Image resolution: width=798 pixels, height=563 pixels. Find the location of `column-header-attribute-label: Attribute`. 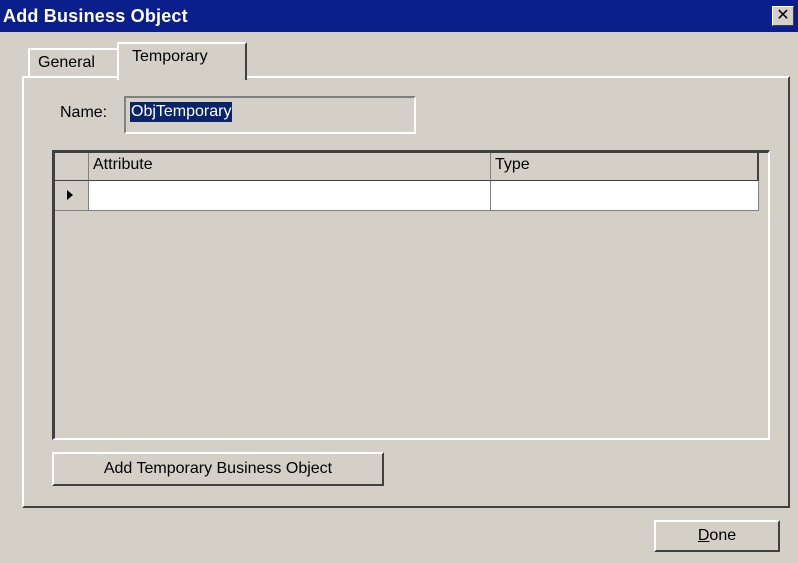

column-header-attribute-label: Attribute is located at coordinates (123, 164).